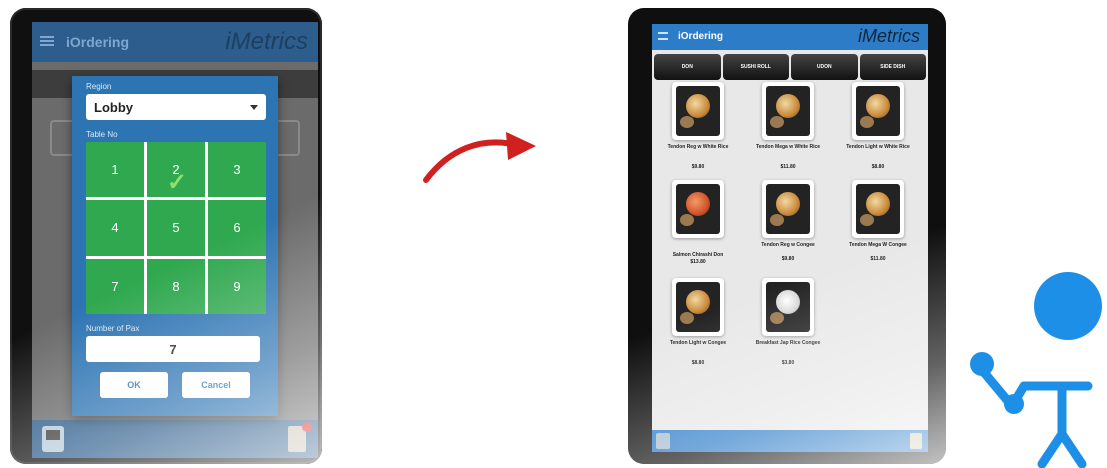 The width and height of the screenshot is (1107, 468). Describe the element at coordinates (698, 147) in the screenshot. I see `menu-item-name: Tendon Reg w White Rice` at that location.